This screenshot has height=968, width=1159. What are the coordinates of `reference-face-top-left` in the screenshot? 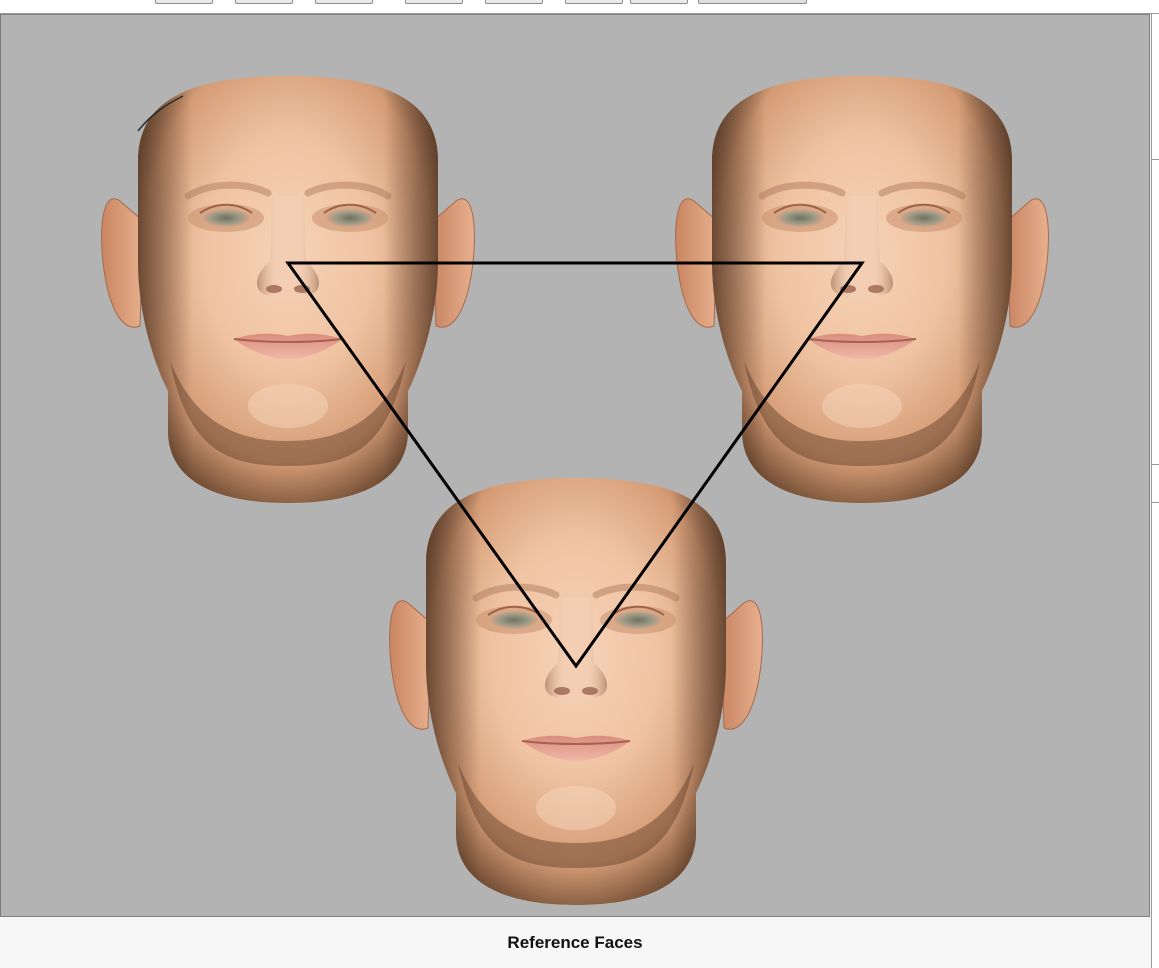 It's located at (288, 289).